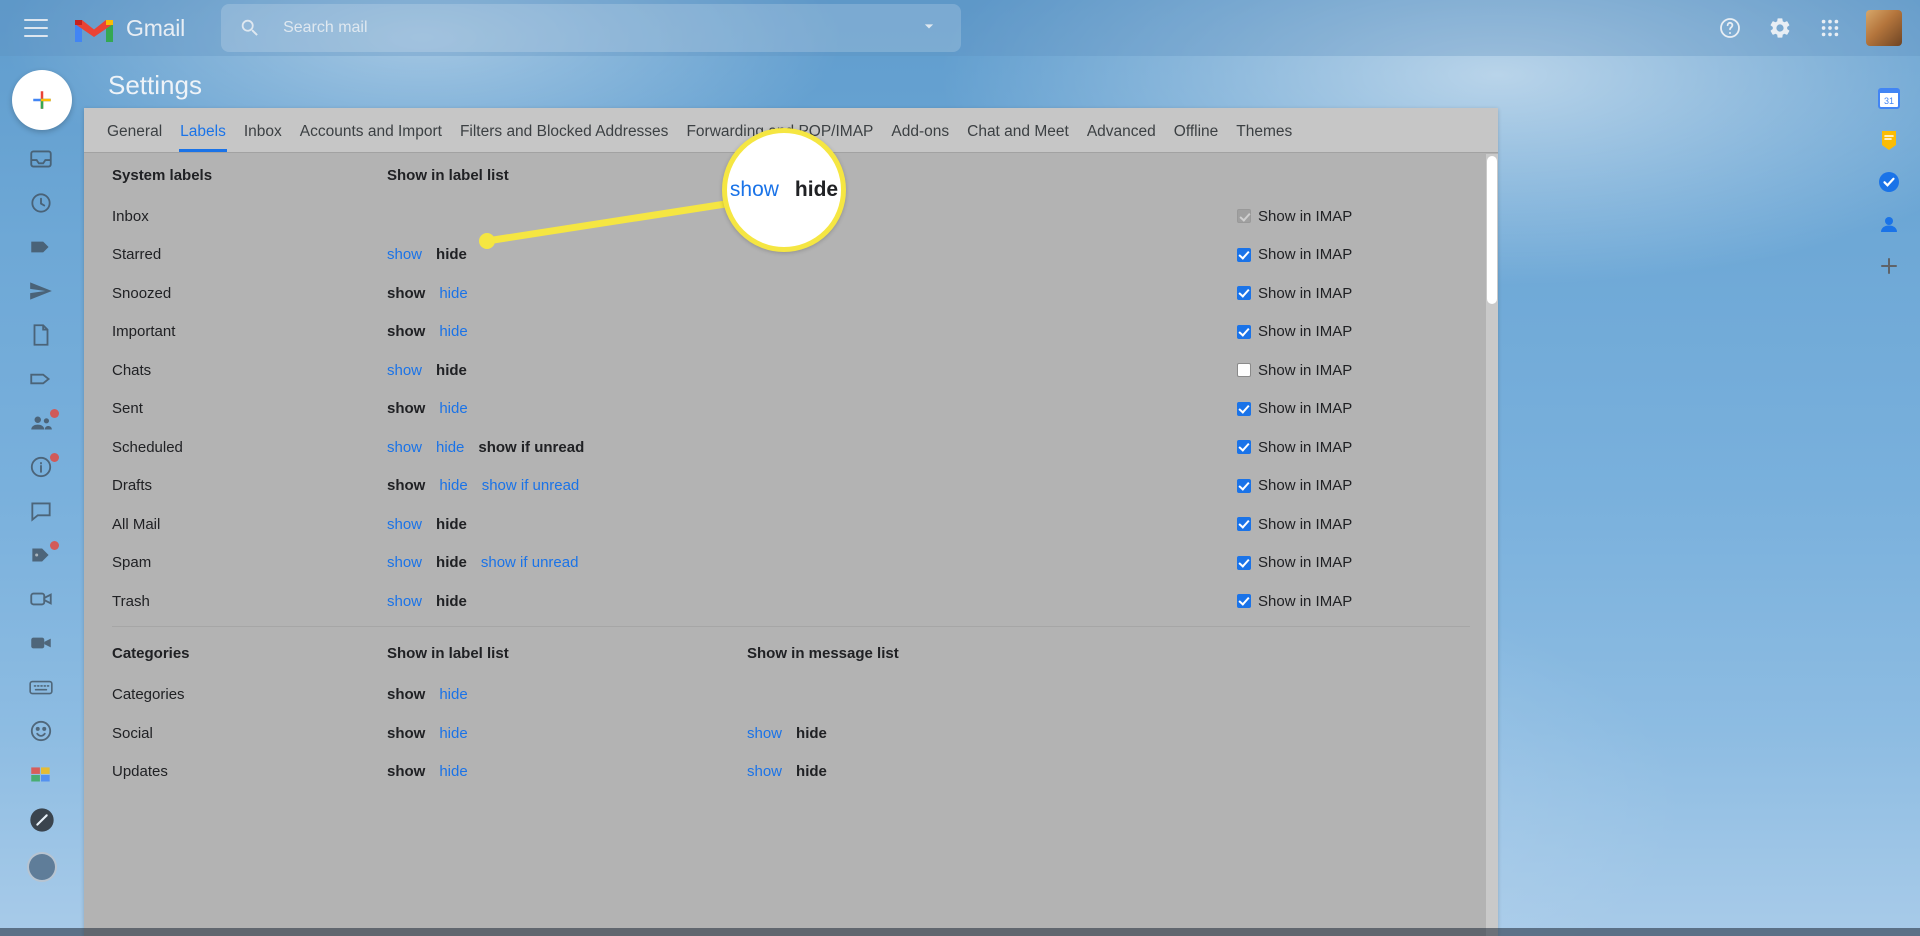 The image size is (1920, 936). What do you see at coordinates (43, 555) in the screenshot?
I see `sidebar-item-labels` at bounding box center [43, 555].